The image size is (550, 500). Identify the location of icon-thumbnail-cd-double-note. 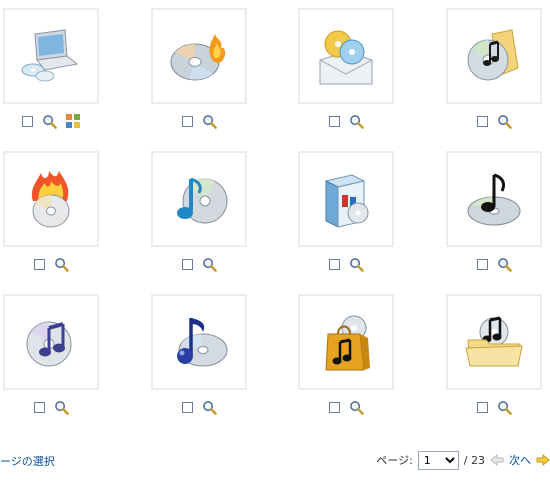
(51, 342).